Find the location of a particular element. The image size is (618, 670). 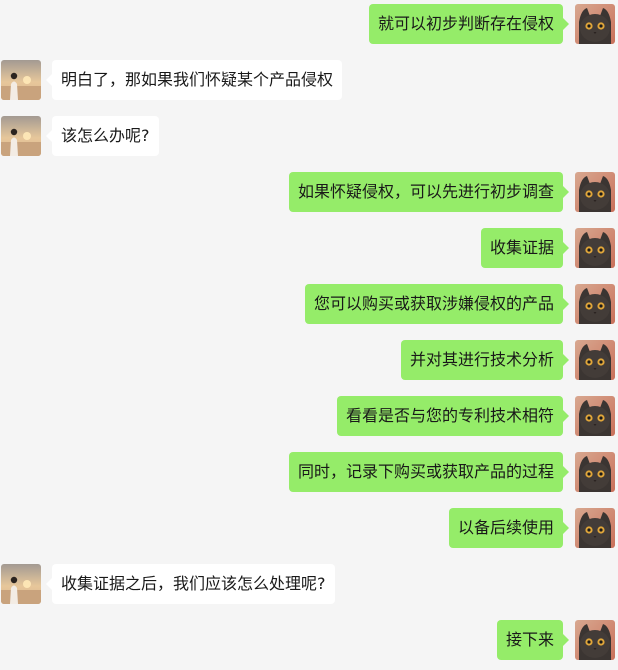

message-bubble: 收集证据之后，我们应该怎么处理呢? is located at coordinates (190, 584).